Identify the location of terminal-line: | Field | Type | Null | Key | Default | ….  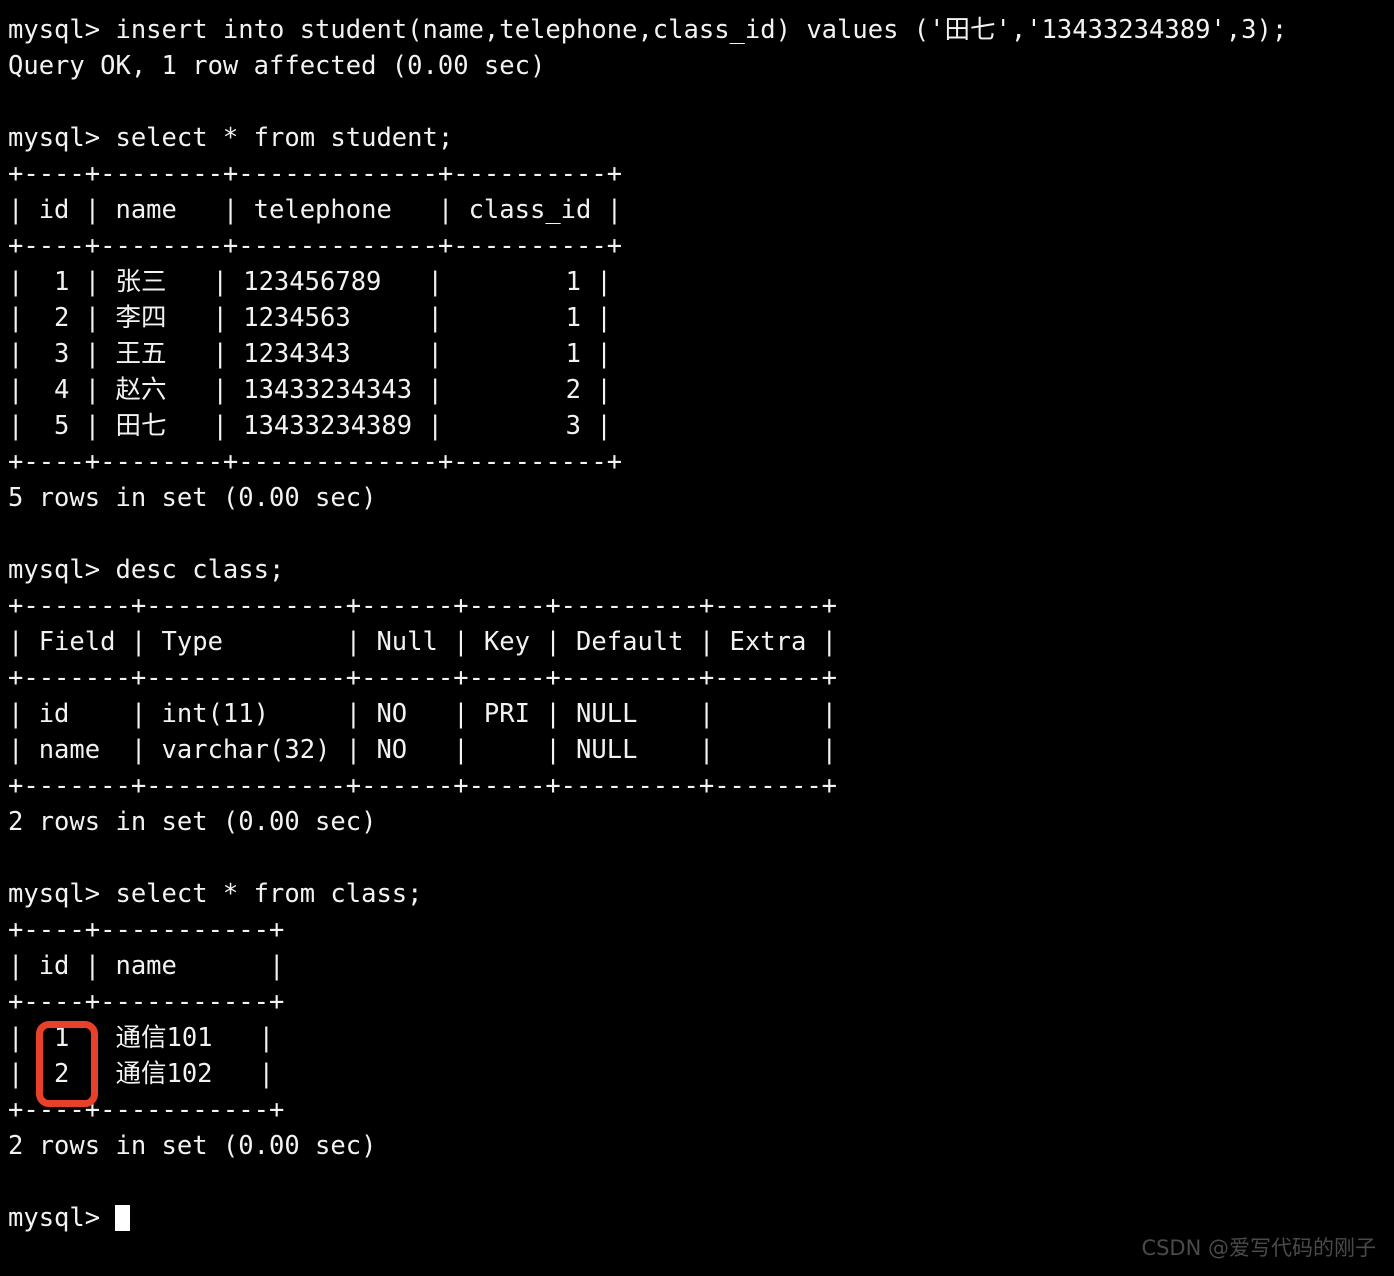
(423, 642).